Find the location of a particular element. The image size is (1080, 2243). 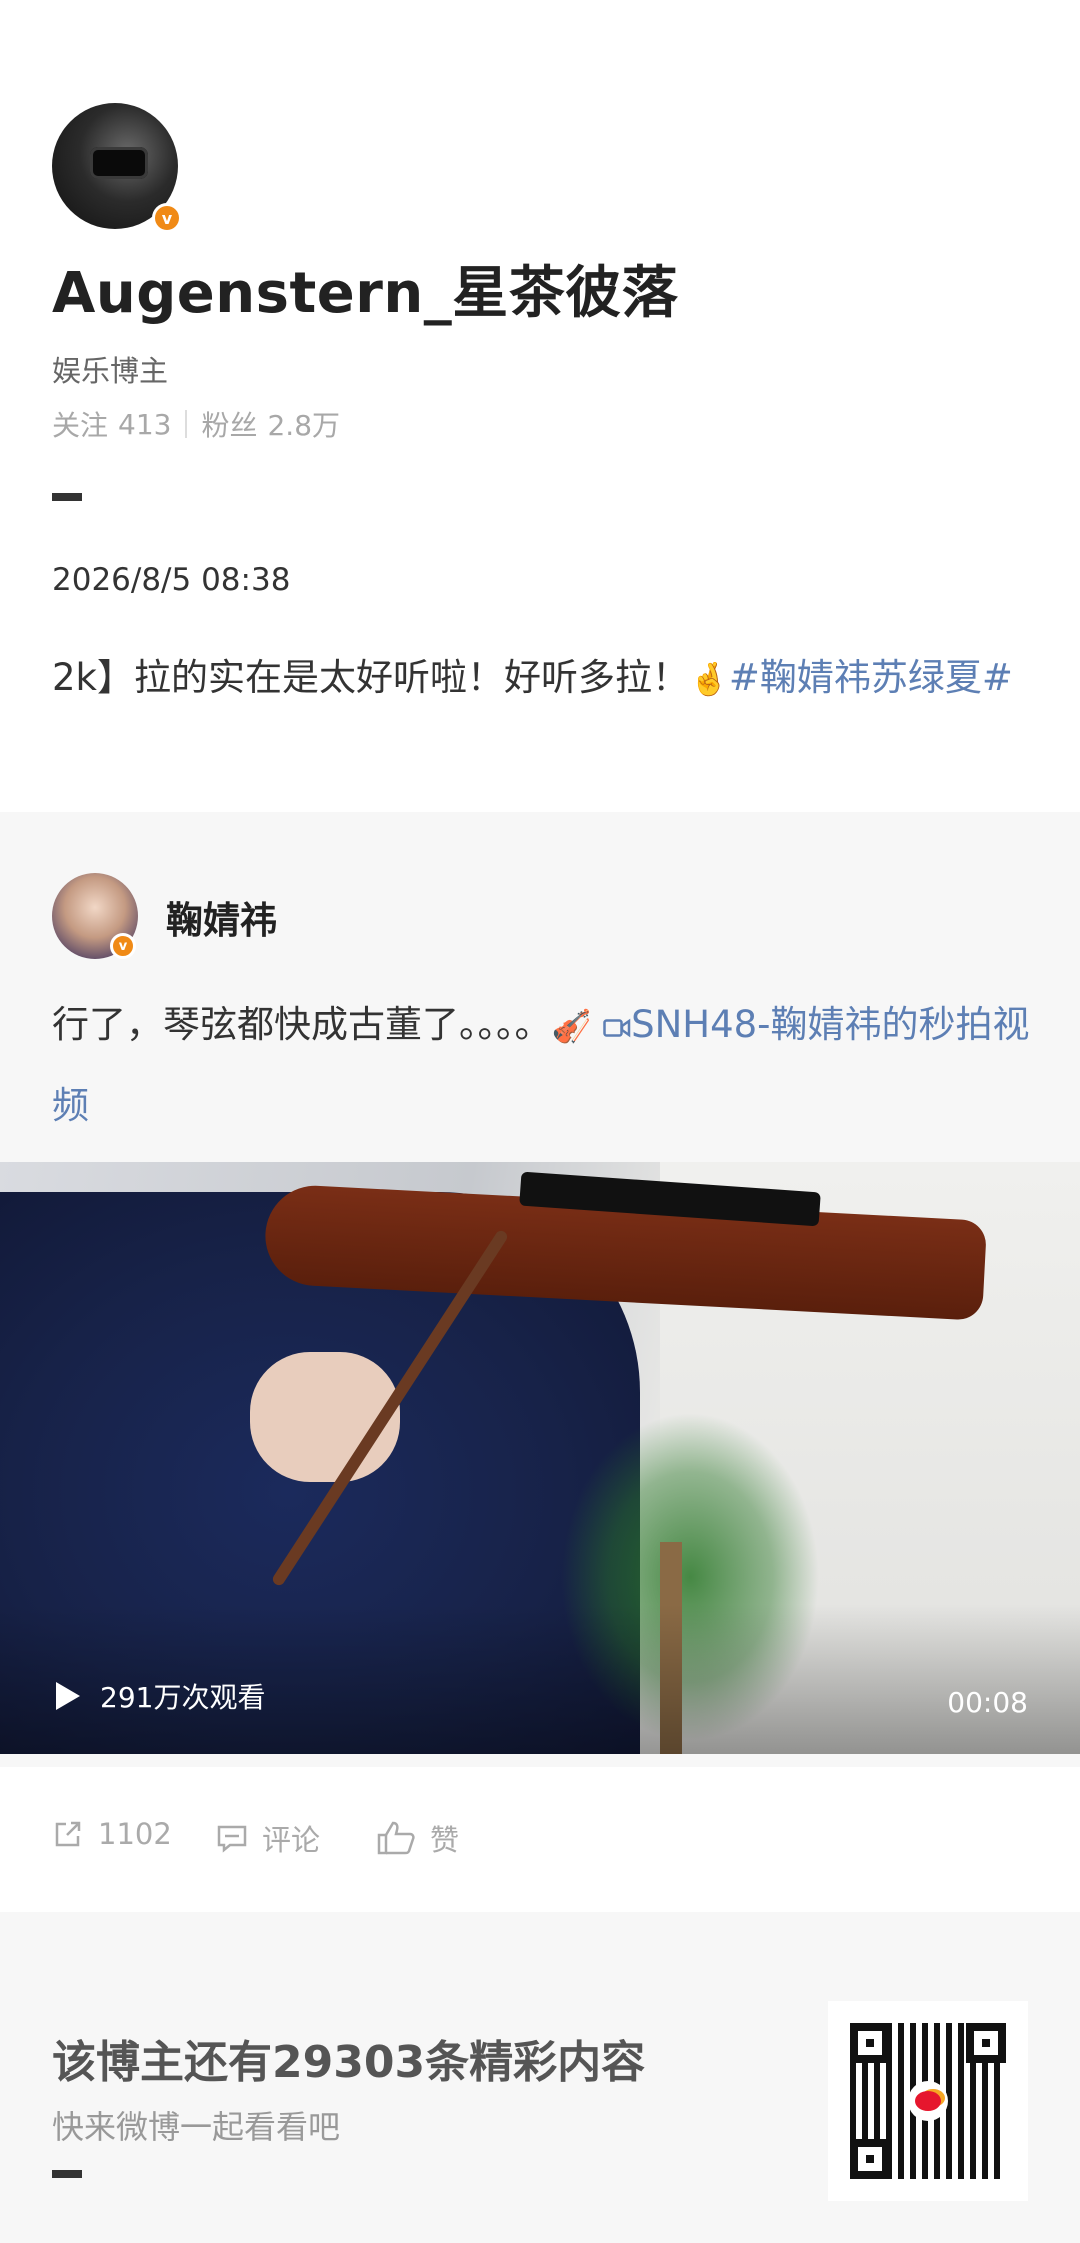

video-views: 291万次观看 is located at coordinates (183, 1697).